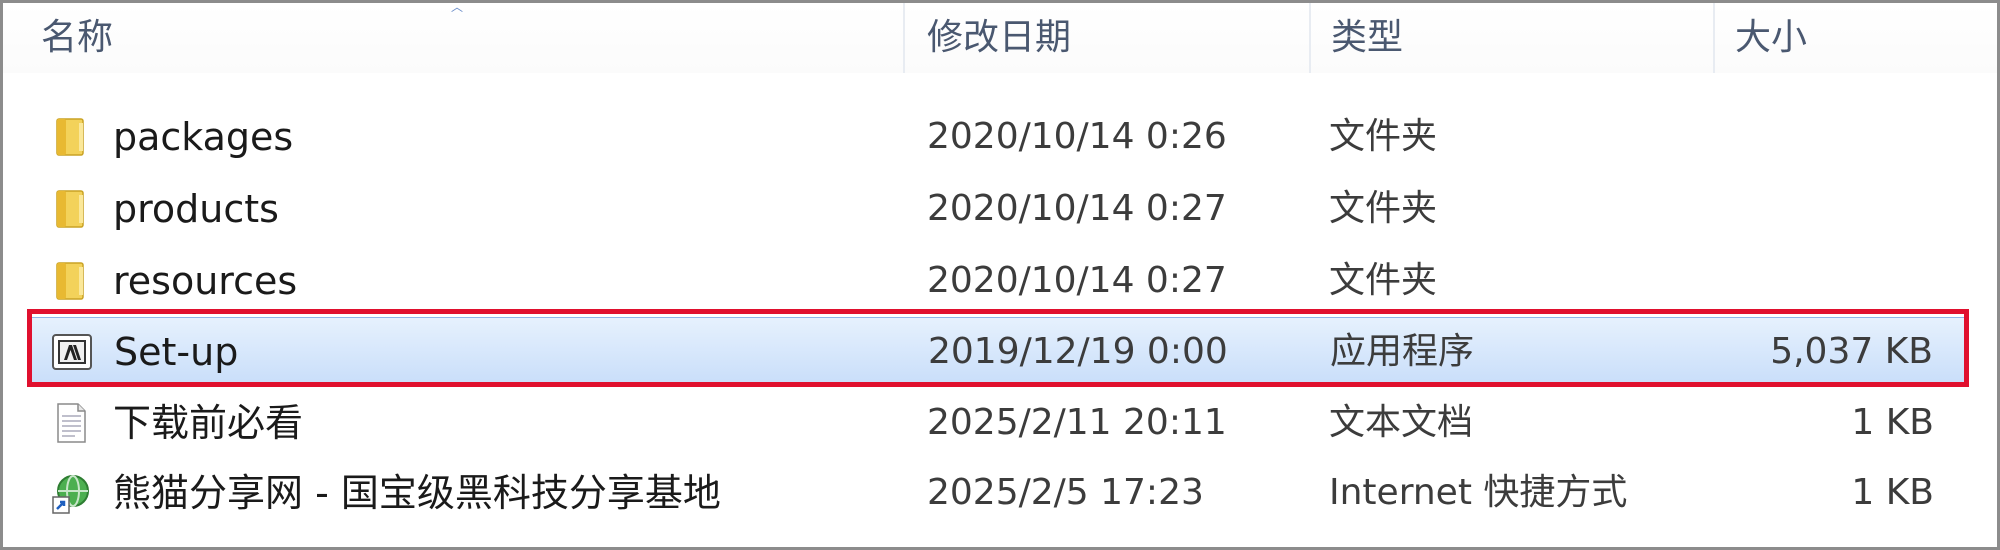 This screenshot has height=550, width=2000. What do you see at coordinates (417, 493) in the screenshot?
I see `file-name: 熊猫分享网 - 国宝级黑科技分享基地` at bounding box center [417, 493].